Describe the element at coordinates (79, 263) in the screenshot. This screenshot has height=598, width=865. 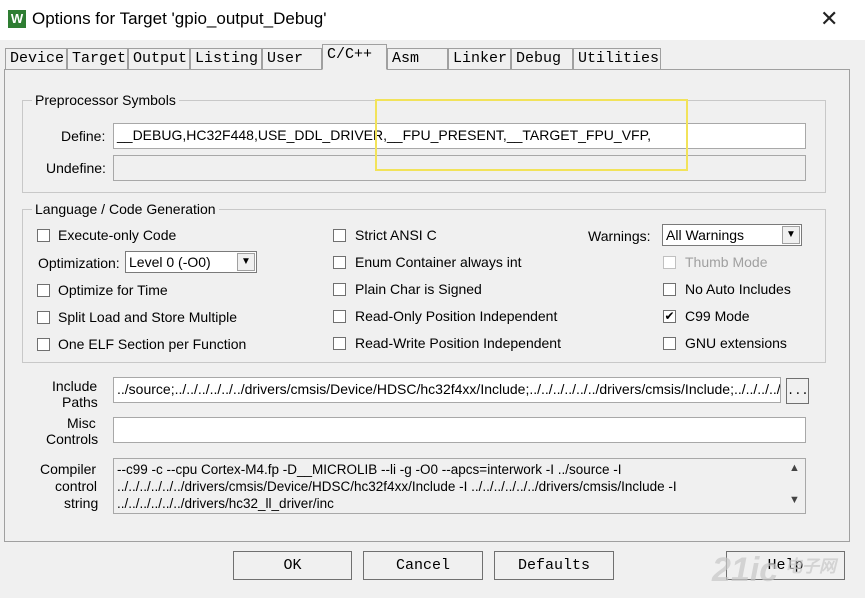
I see `optimization-label: Optimization:` at that location.